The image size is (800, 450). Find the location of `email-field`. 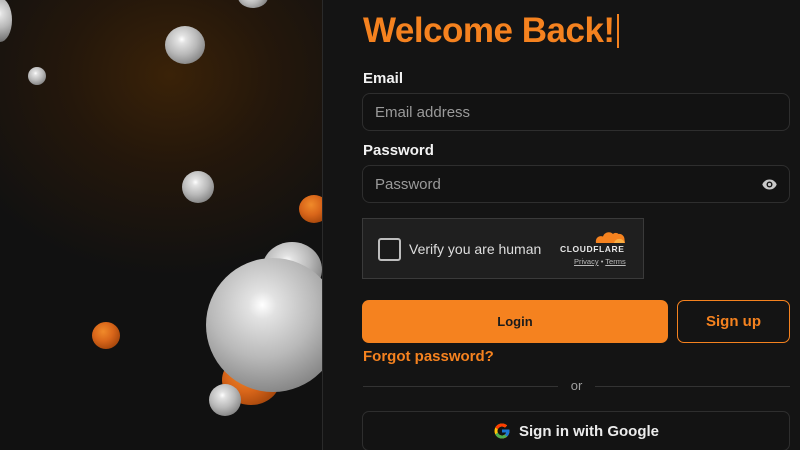

email-field is located at coordinates (576, 112).